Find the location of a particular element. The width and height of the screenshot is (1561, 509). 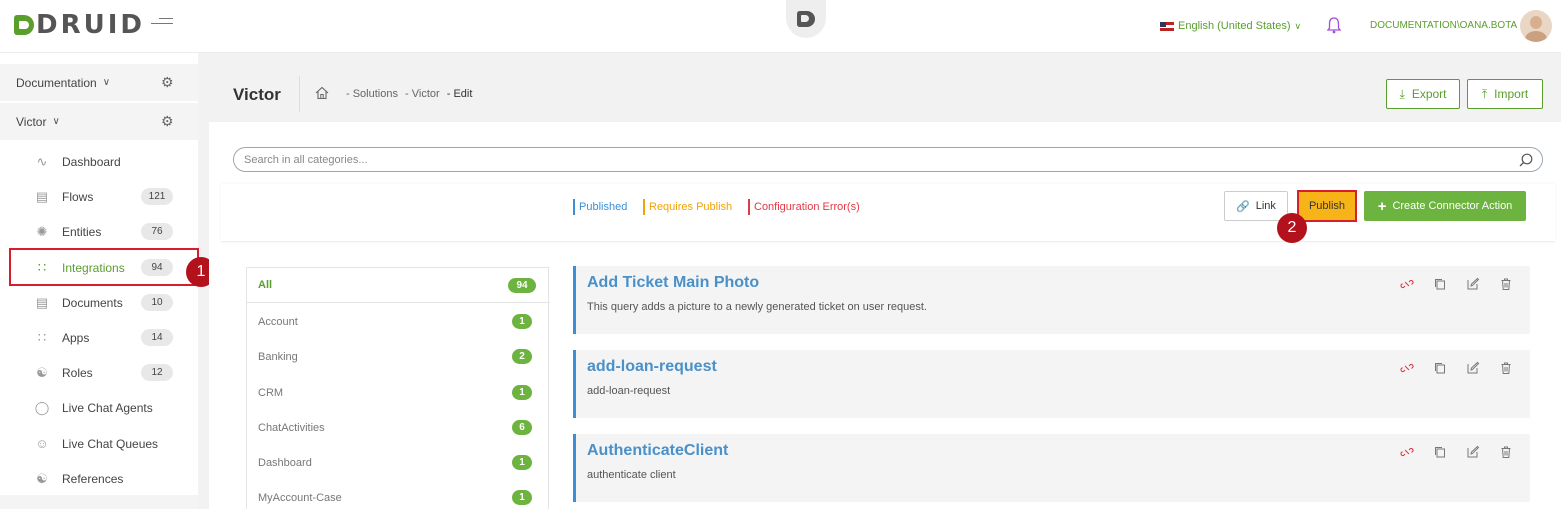

category-item: Dashboard 1 is located at coordinates (398, 462).